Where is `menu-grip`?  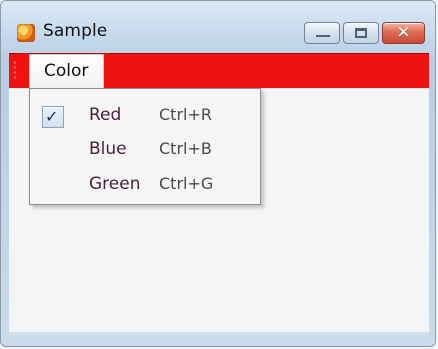 menu-grip is located at coordinates (15, 70).